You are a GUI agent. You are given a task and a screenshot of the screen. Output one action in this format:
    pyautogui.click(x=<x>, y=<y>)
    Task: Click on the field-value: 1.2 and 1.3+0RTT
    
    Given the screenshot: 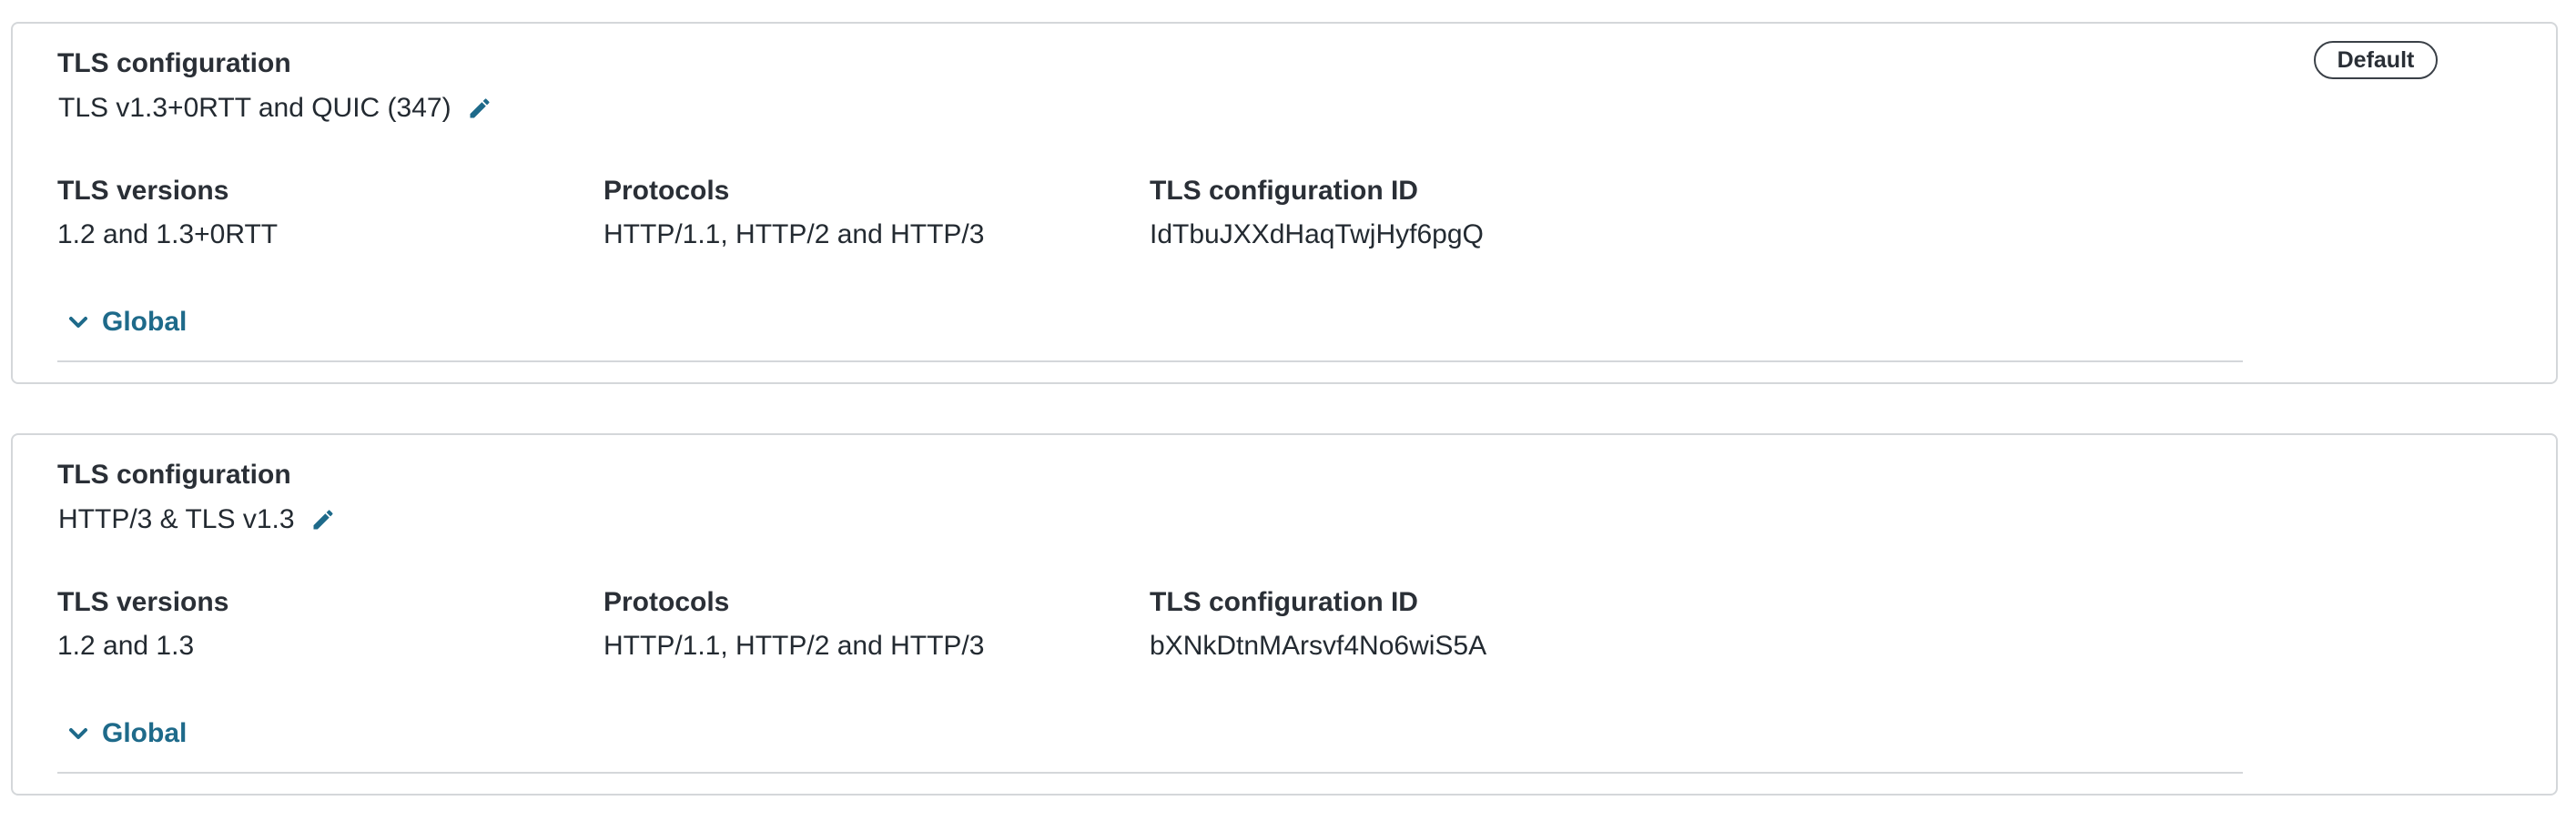 What is the action you would take?
    pyautogui.click(x=168, y=234)
    